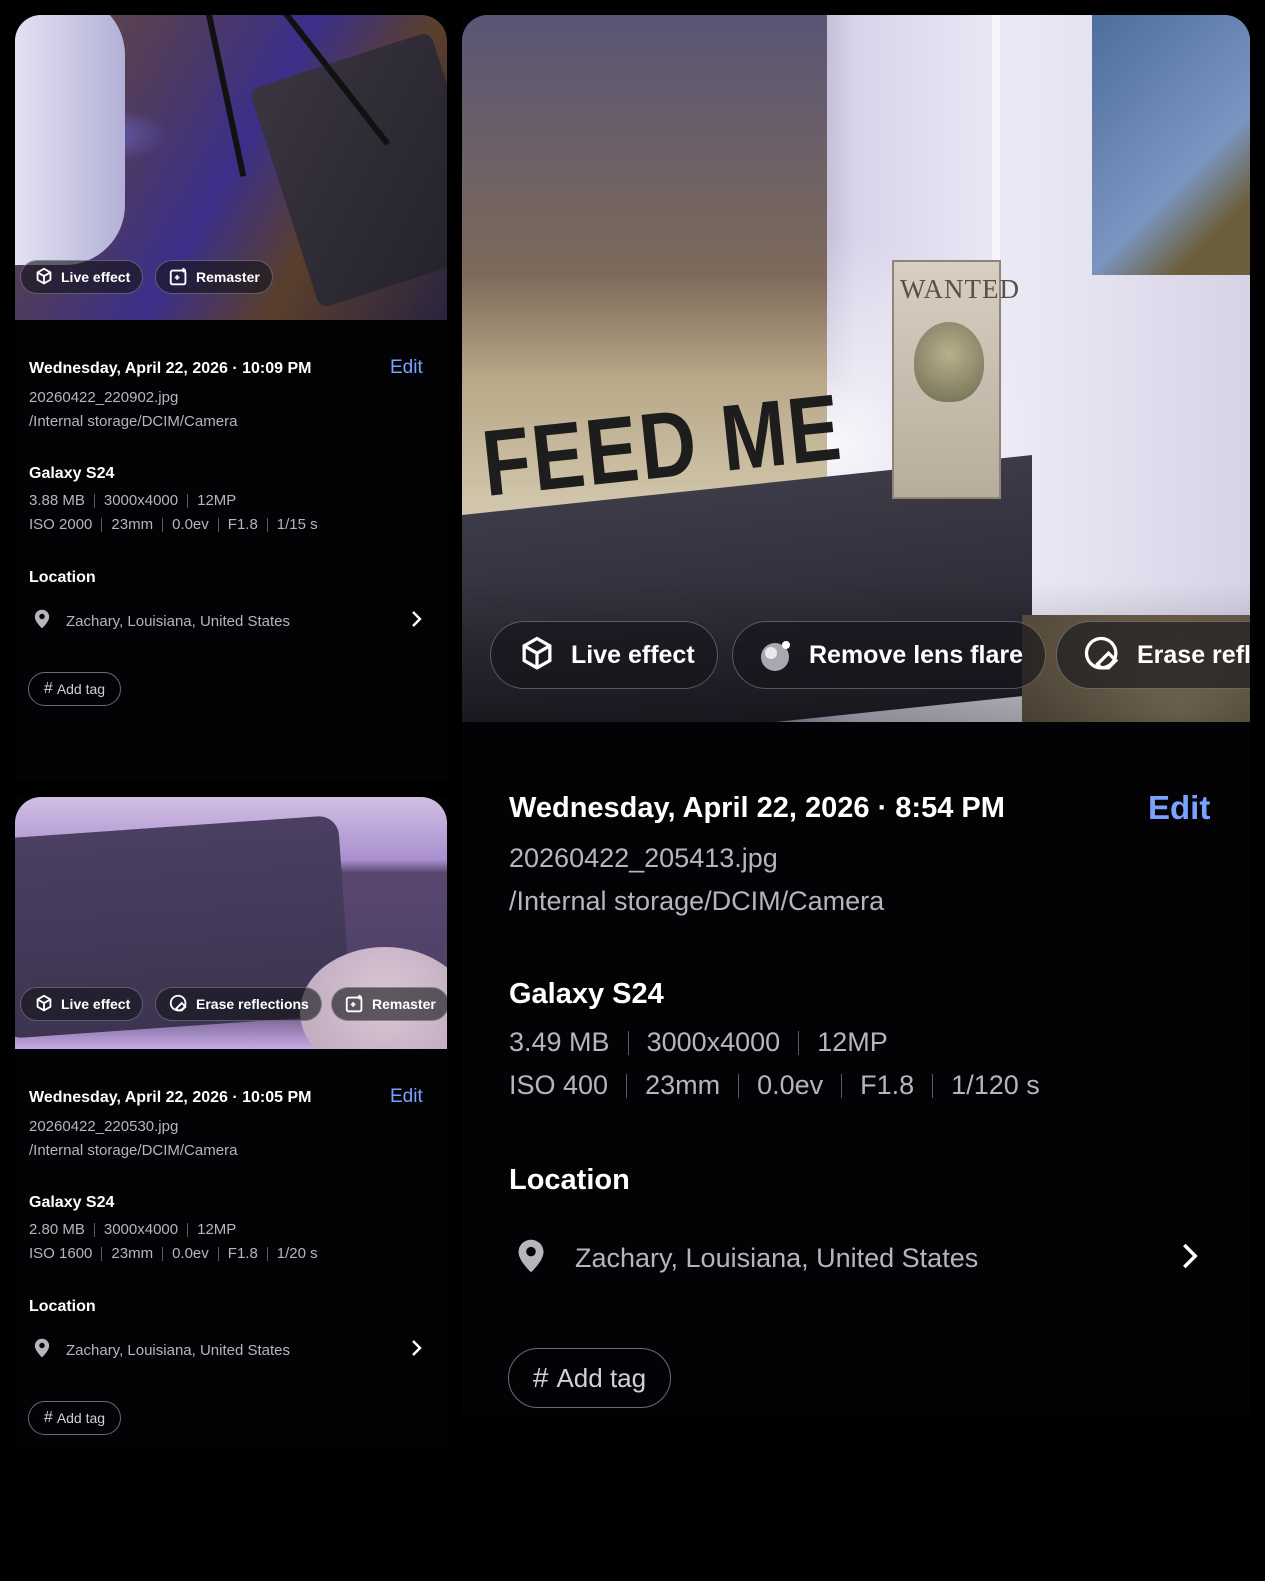  I want to click on erase-reflections-button: Erase reflections, so click(238, 1004).